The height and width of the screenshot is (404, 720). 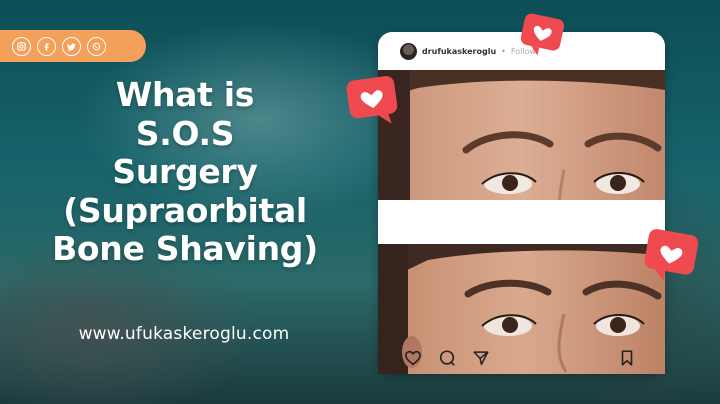 I want to click on before-photo, so click(x=521, y=135).